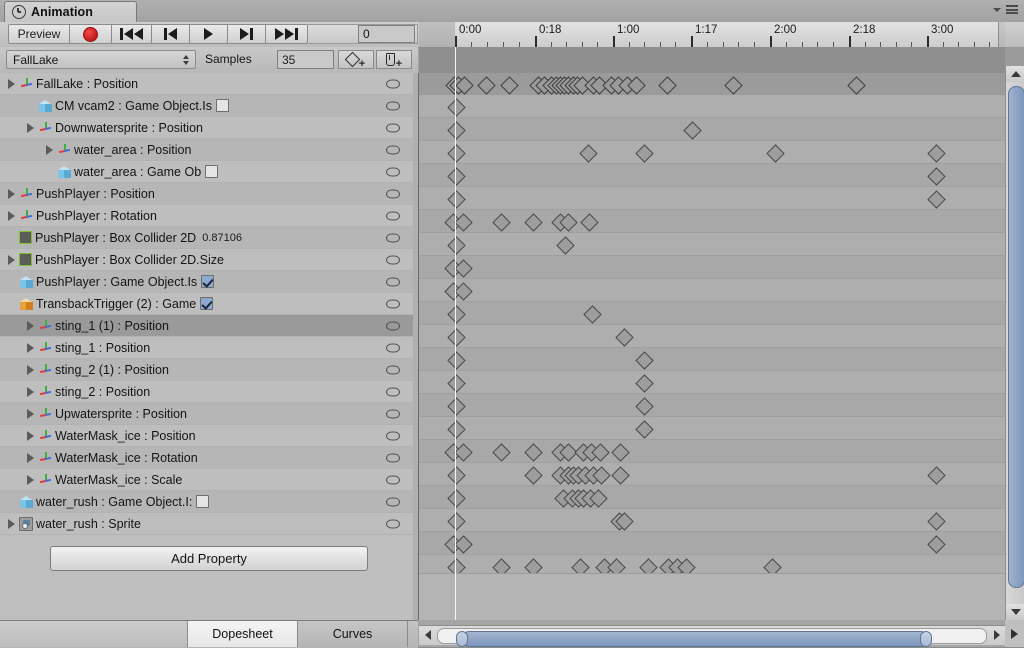 The image size is (1024, 648). What do you see at coordinates (209, 260) in the screenshot?
I see `property-row: PushPlayer : Box Collider 2D.Size` at bounding box center [209, 260].